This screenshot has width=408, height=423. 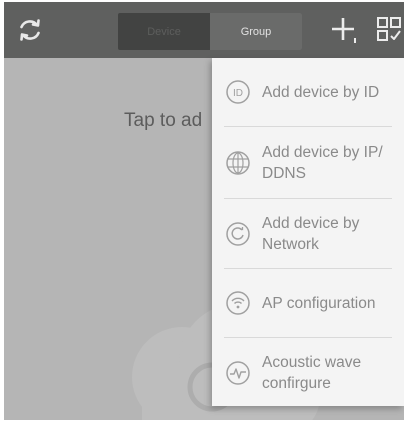 I want to click on menu-item-add-by-ip: Add device by IP/ DDNS, so click(x=308, y=162).